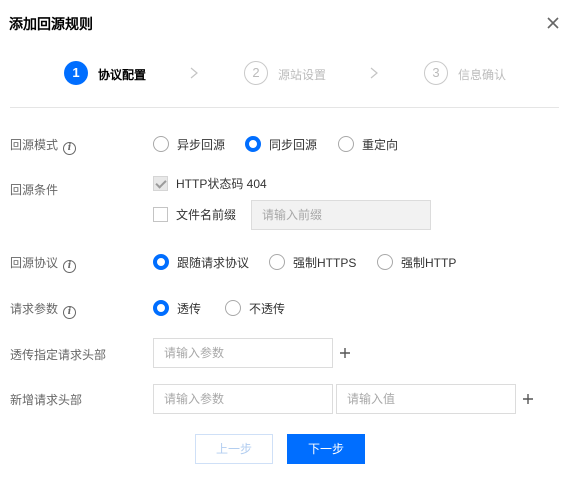  What do you see at coordinates (302, 75) in the screenshot?
I see `step-2-label: 源站设置` at bounding box center [302, 75].